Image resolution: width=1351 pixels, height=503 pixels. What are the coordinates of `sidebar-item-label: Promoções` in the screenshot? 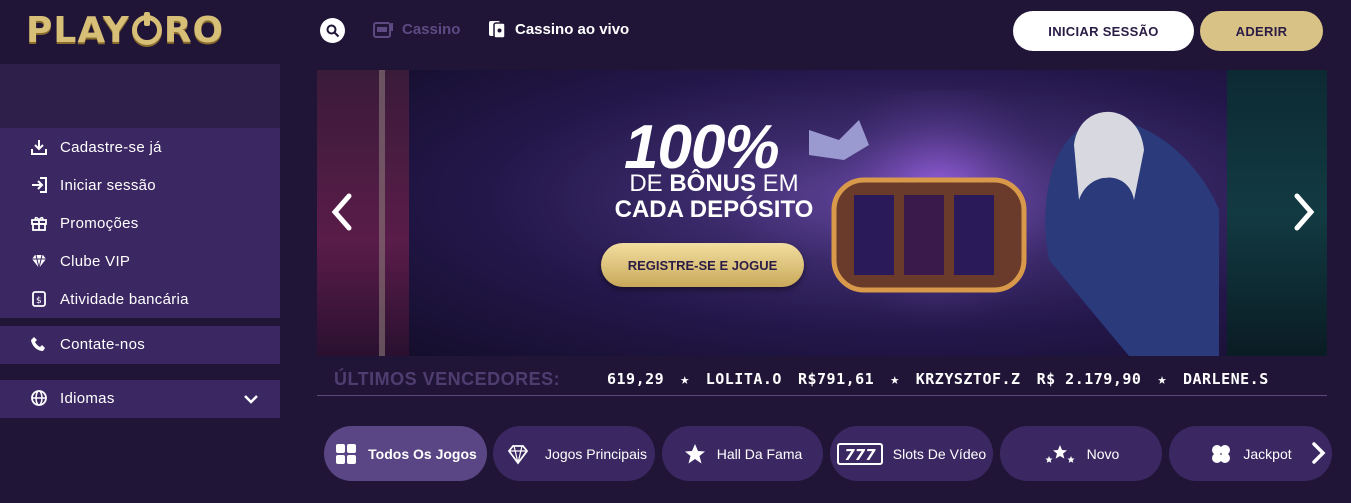 It's located at (99, 223).